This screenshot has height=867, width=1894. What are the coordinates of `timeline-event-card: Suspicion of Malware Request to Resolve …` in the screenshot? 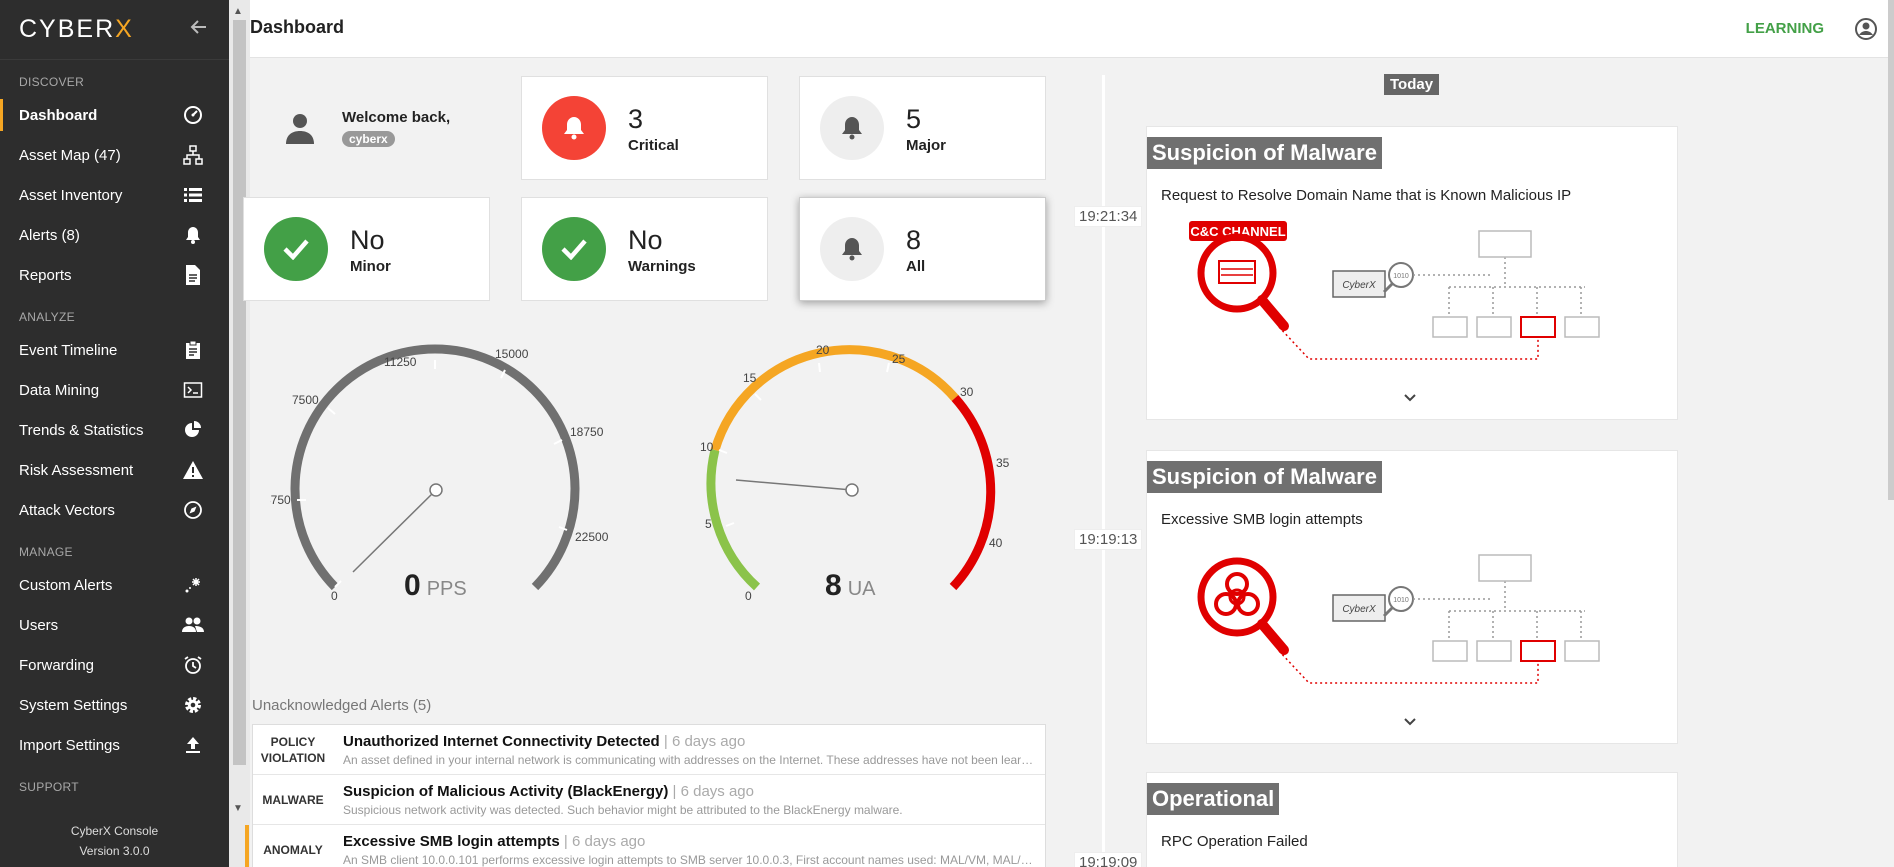 It's located at (1412, 273).